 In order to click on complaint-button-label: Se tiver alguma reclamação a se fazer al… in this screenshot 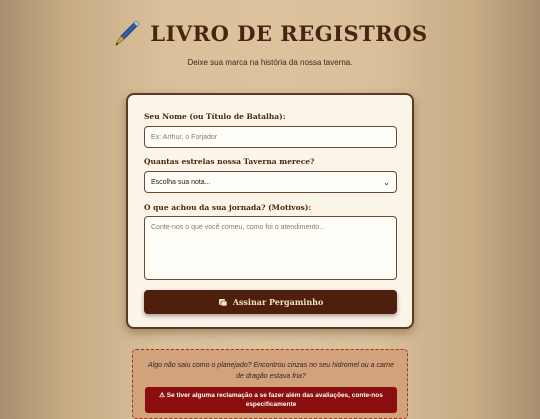, I will do `click(274, 400)`.